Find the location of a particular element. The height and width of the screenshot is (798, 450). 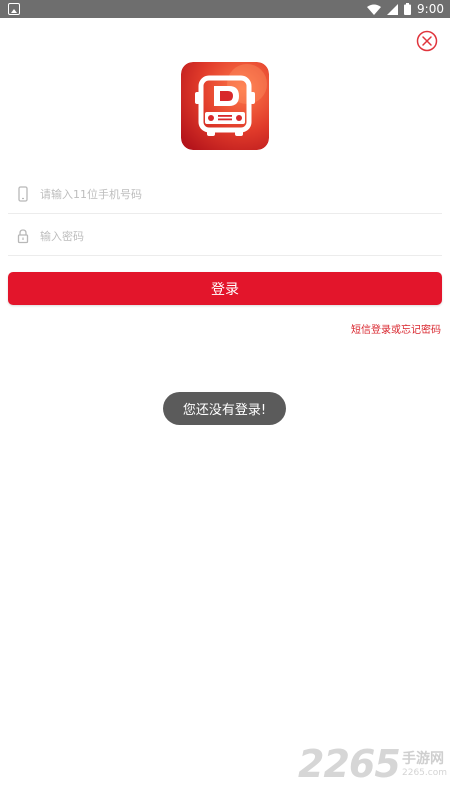

close-button is located at coordinates (427, 41).